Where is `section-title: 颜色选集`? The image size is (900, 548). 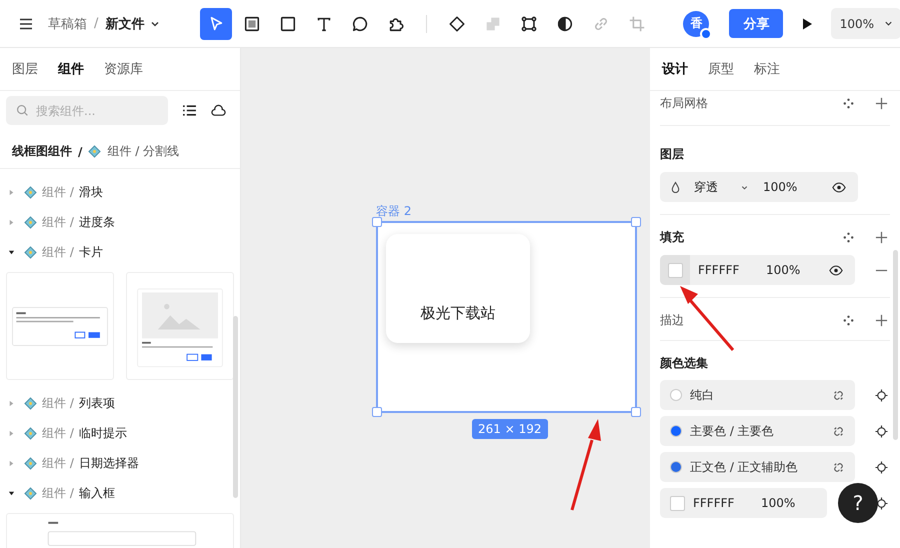
section-title: 颜色选集 is located at coordinates (684, 363).